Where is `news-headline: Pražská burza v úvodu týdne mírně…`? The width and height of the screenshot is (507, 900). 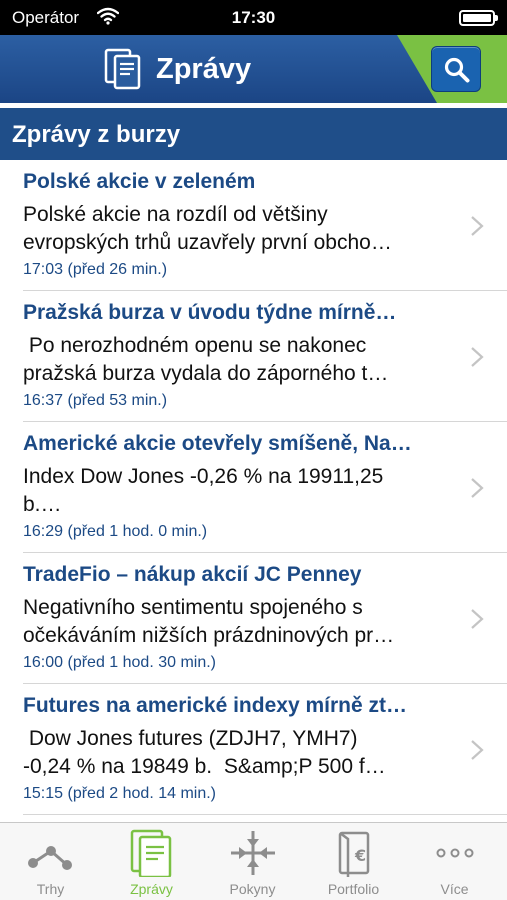 news-headline: Pražská burza v úvodu týdne mírně… is located at coordinates (210, 312).